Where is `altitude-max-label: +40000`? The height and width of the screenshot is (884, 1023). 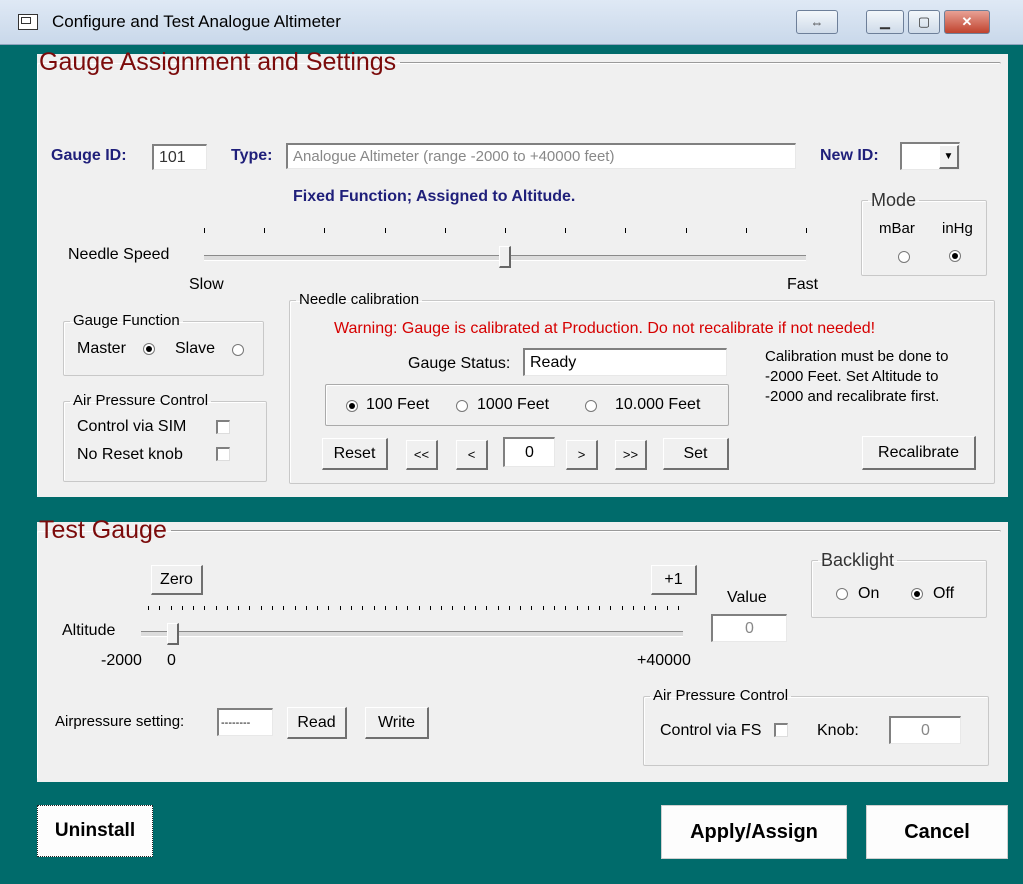
altitude-max-label: +40000 is located at coordinates (664, 660).